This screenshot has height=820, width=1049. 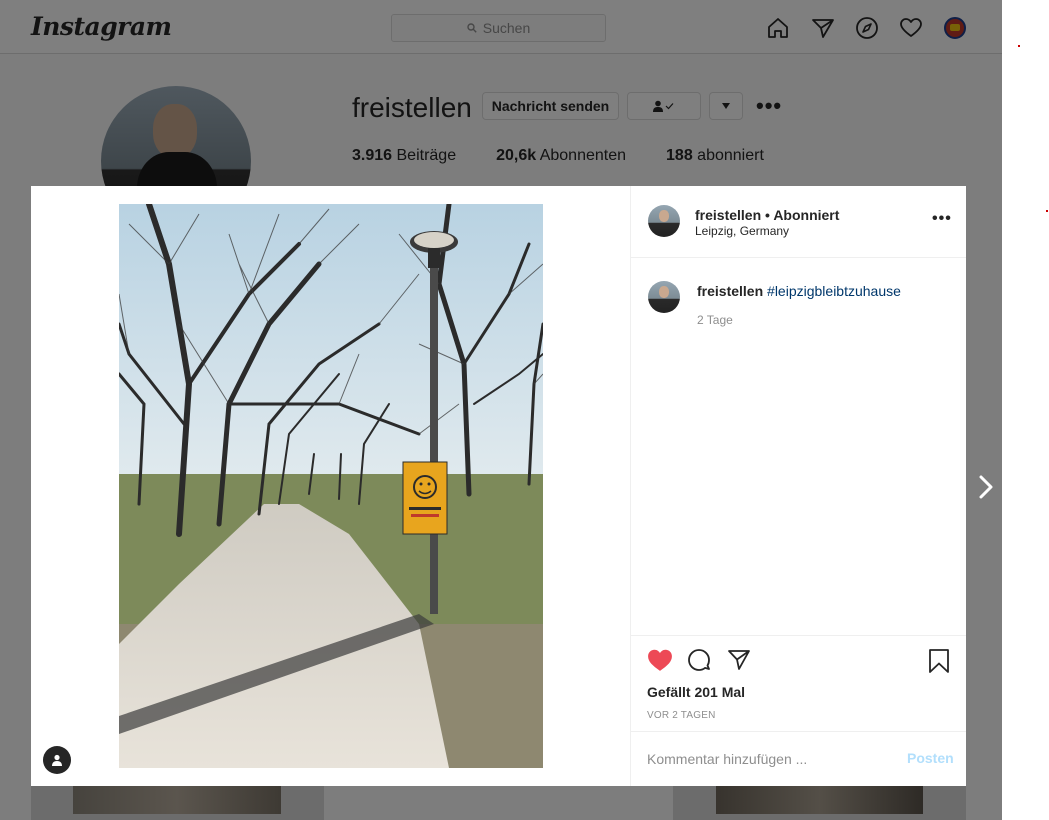 What do you see at coordinates (730, 291) in the screenshot?
I see `caption-username: freistellen` at bounding box center [730, 291].